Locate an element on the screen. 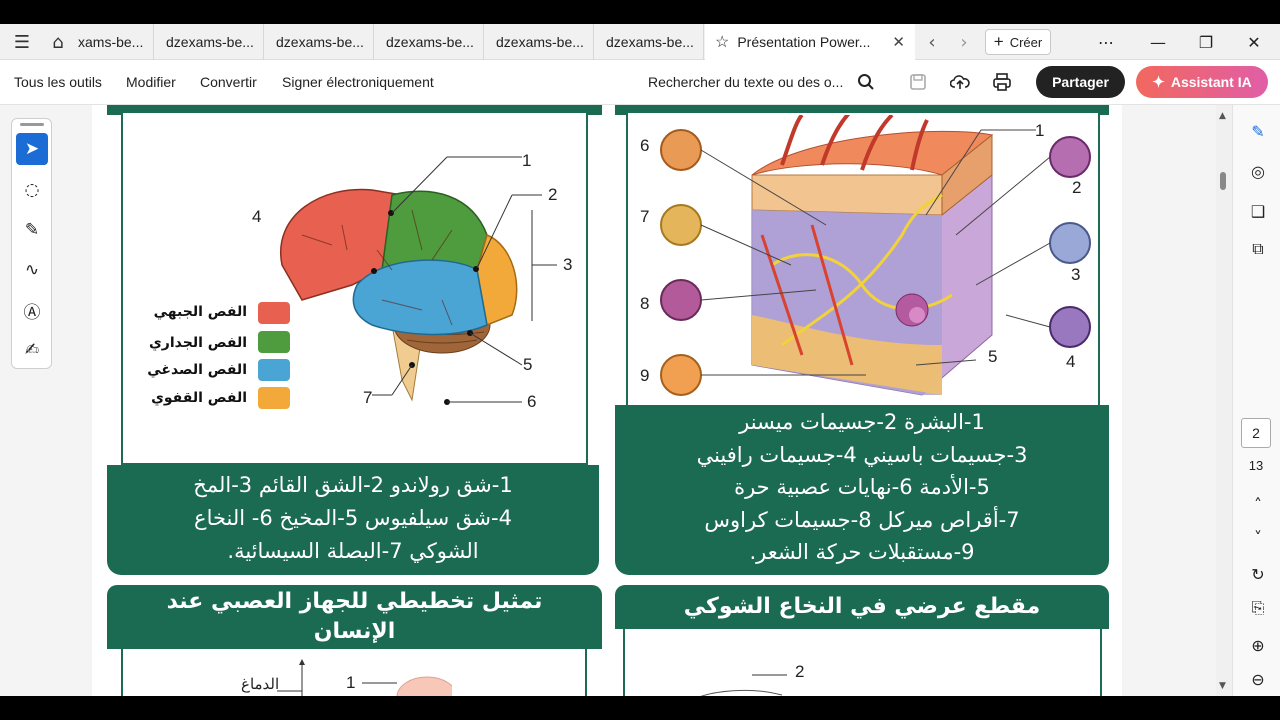 This screenshot has height=720, width=1280. nervous-system-number-1: 1 is located at coordinates (351, 682).